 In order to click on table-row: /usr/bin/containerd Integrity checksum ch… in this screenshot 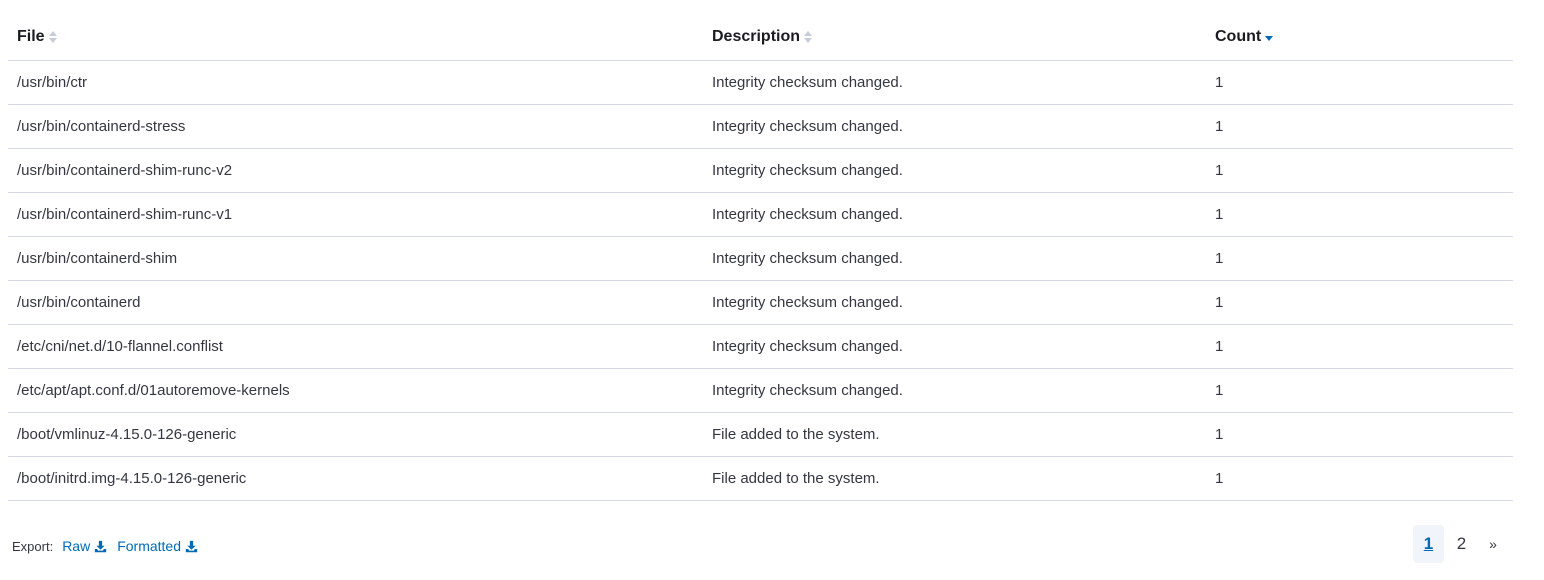, I will do `click(760, 302)`.